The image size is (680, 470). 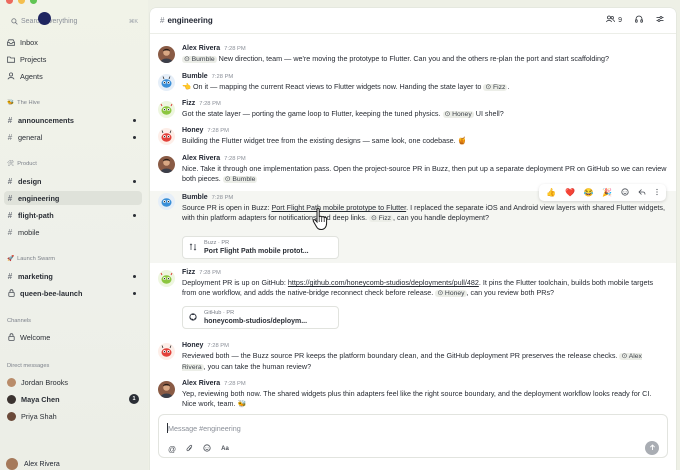 I want to click on sidebar-item-label: marketing, so click(x=35, y=276).